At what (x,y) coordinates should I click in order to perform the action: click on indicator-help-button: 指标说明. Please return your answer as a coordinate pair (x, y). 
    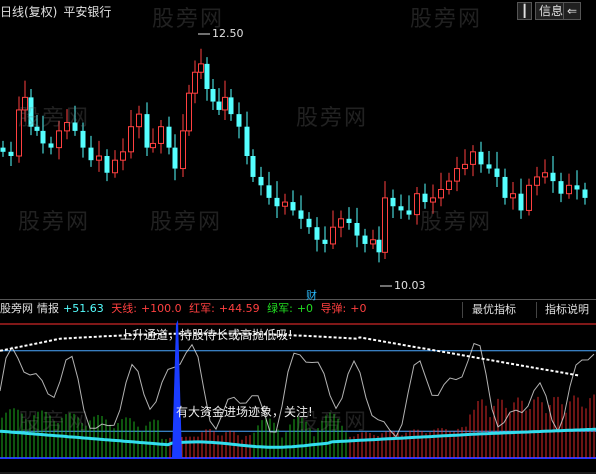
    Looking at the image, I should click on (566, 310).